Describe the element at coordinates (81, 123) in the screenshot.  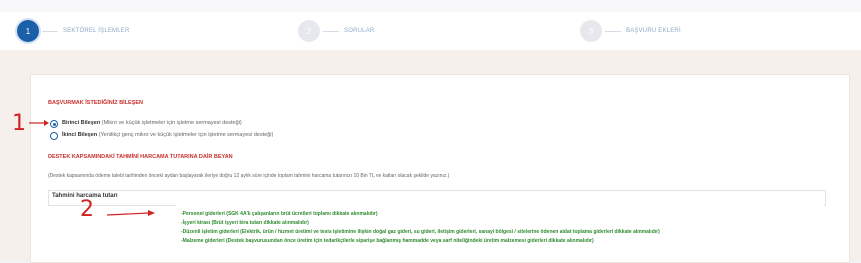
I see `first-component-name: Birinci Bileşen` at that location.